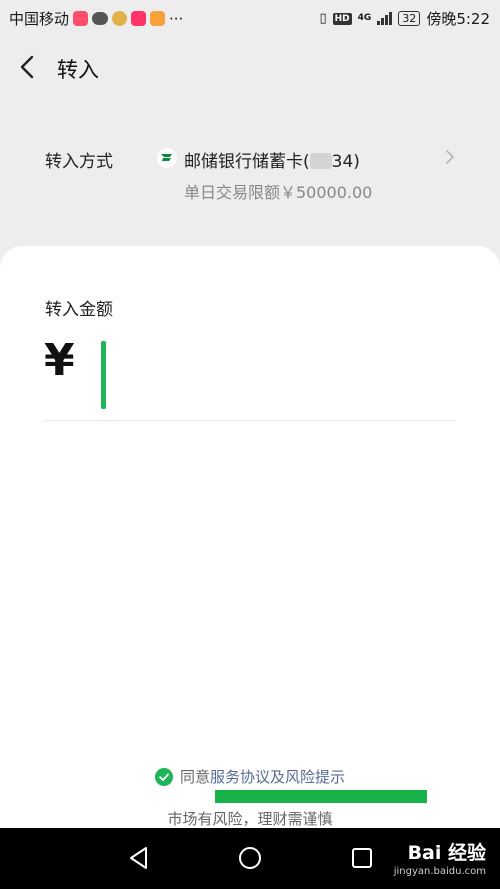 The width and height of the screenshot is (500, 889). I want to click on amount-input, so click(276, 372).